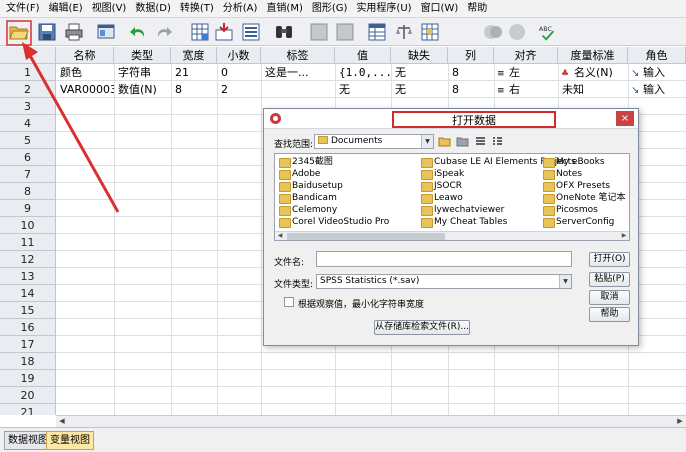 This screenshot has width=686, height=452. I want to click on col-header-width: 宽度, so click(194, 55).